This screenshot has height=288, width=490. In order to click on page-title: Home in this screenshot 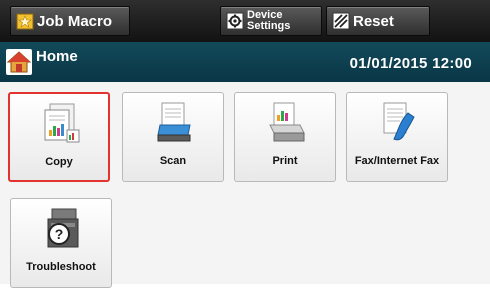, I will do `click(57, 56)`.